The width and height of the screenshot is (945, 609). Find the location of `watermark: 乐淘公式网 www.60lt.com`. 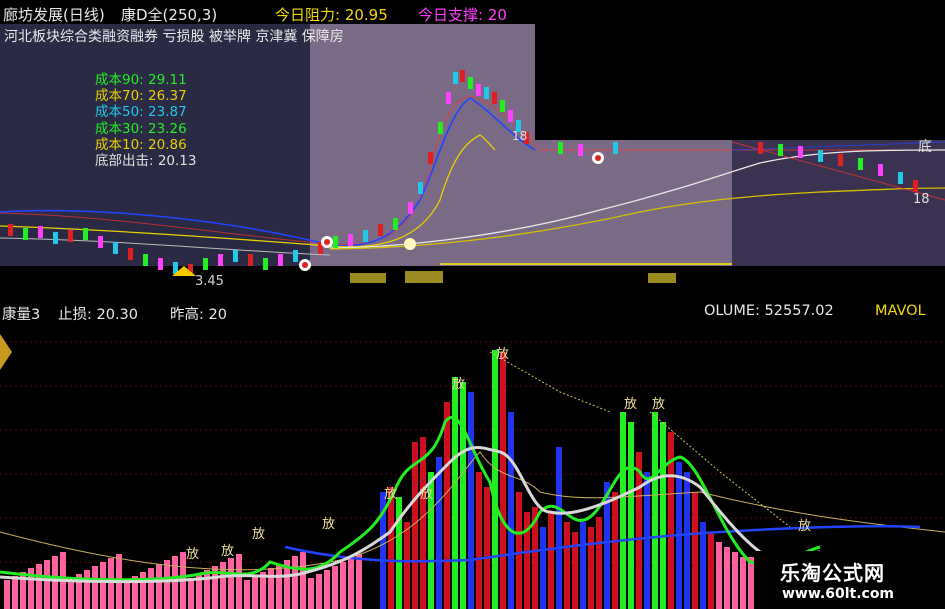

watermark: 乐淘公式网 www.60lt.com is located at coordinates (849, 580).